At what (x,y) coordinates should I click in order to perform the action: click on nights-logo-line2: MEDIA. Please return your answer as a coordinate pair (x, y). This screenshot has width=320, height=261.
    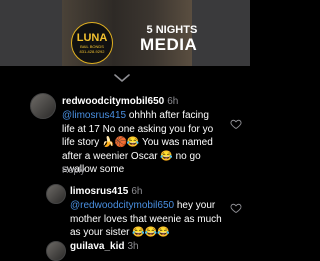
    Looking at the image, I should click on (169, 44).